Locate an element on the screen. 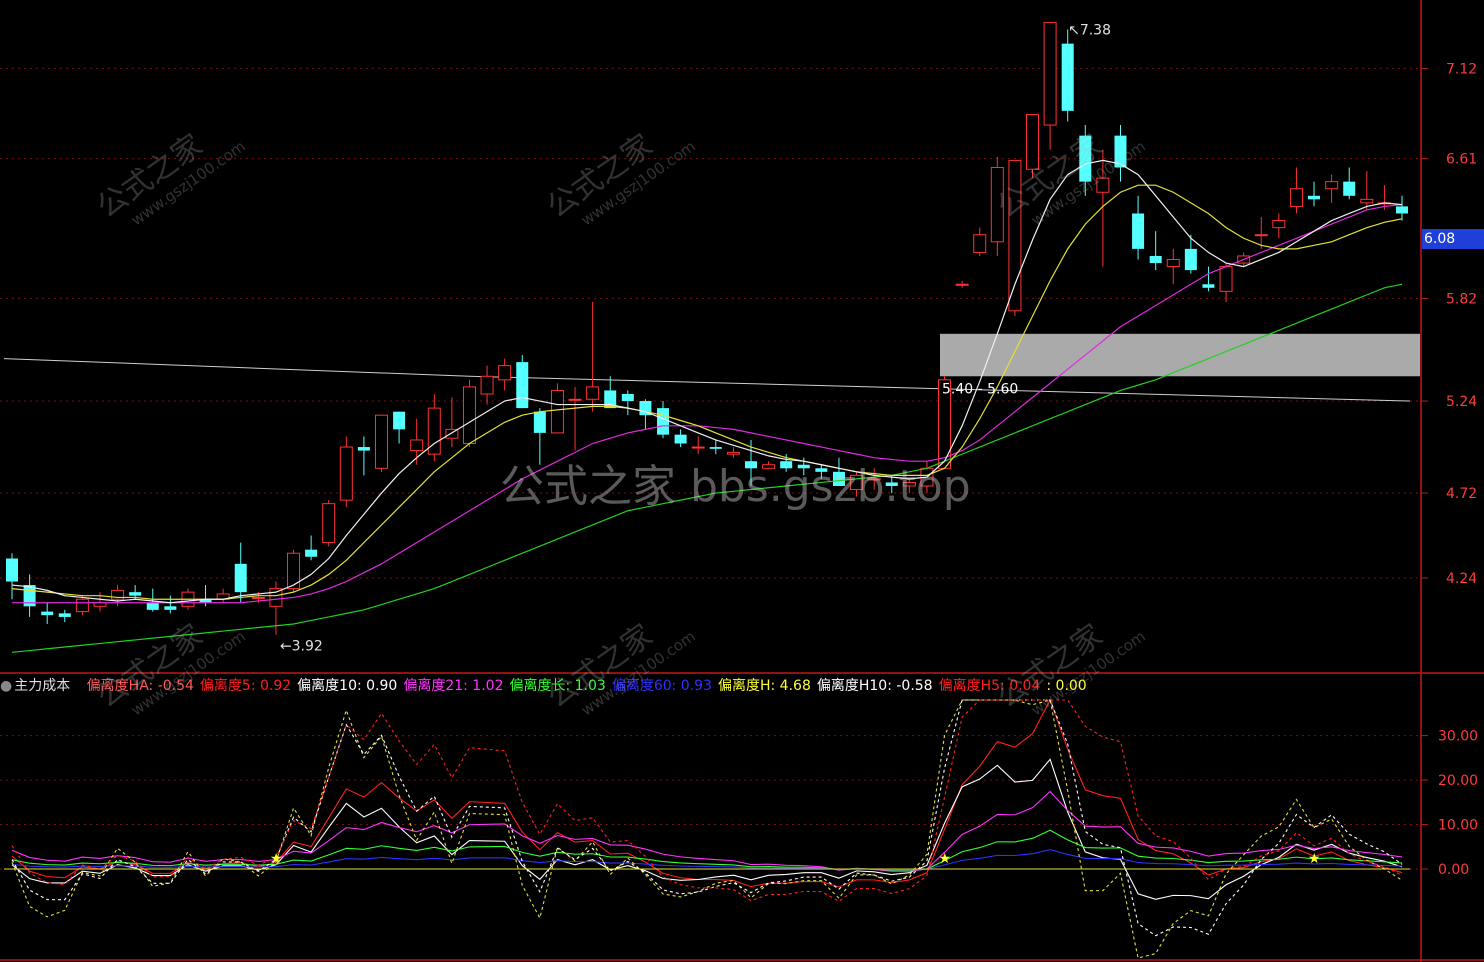 This screenshot has height=962, width=1484. y-tick-label: 10.00 is located at coordinates (1458, 826).